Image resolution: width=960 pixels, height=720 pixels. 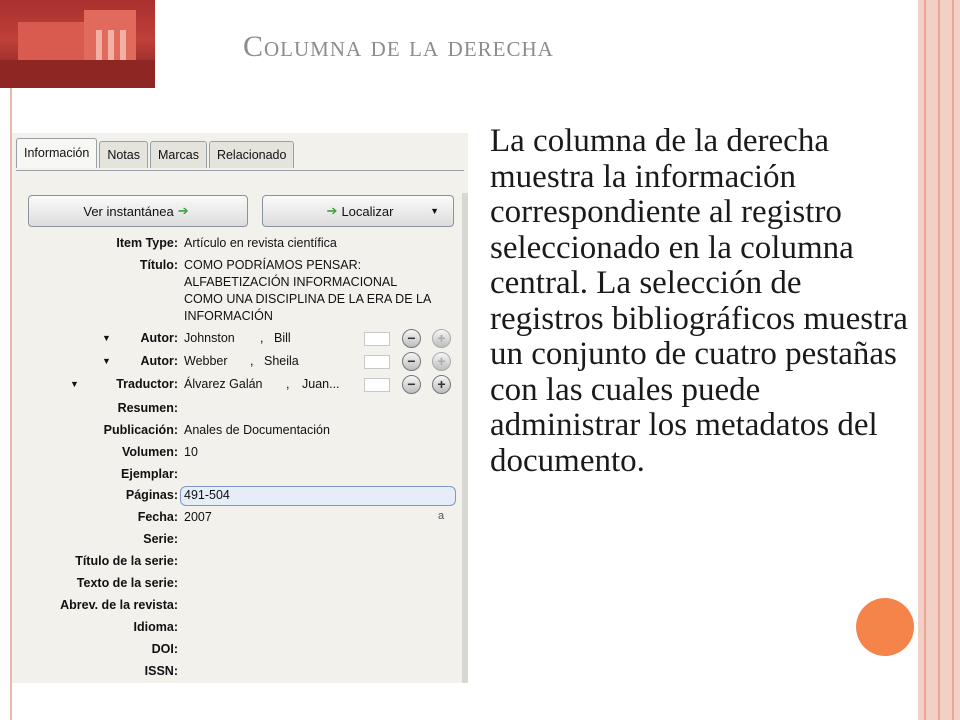 I want to click on field-row-language: Idioma:, so click(x=240, y=629).